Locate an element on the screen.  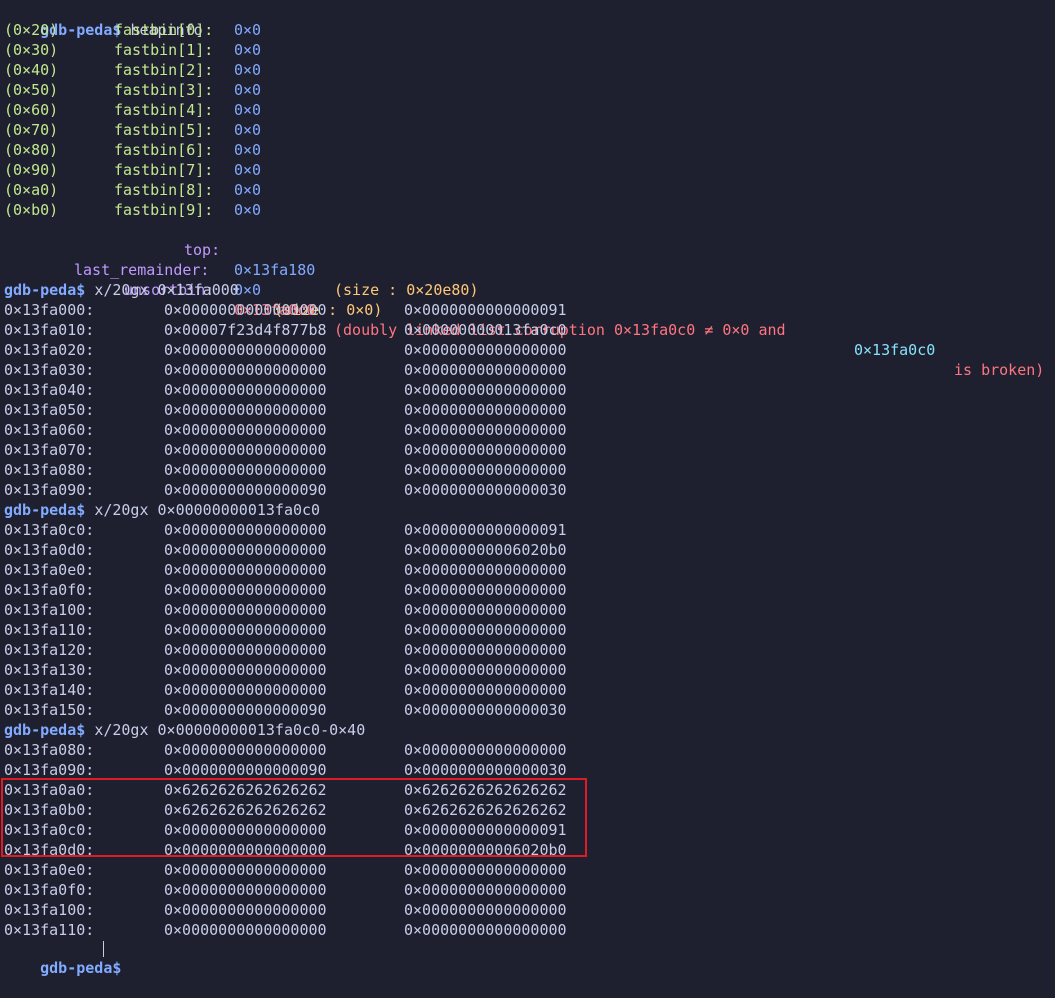
command-line: gdb-peda$ heapinfo is located at coordinates (103, 19).